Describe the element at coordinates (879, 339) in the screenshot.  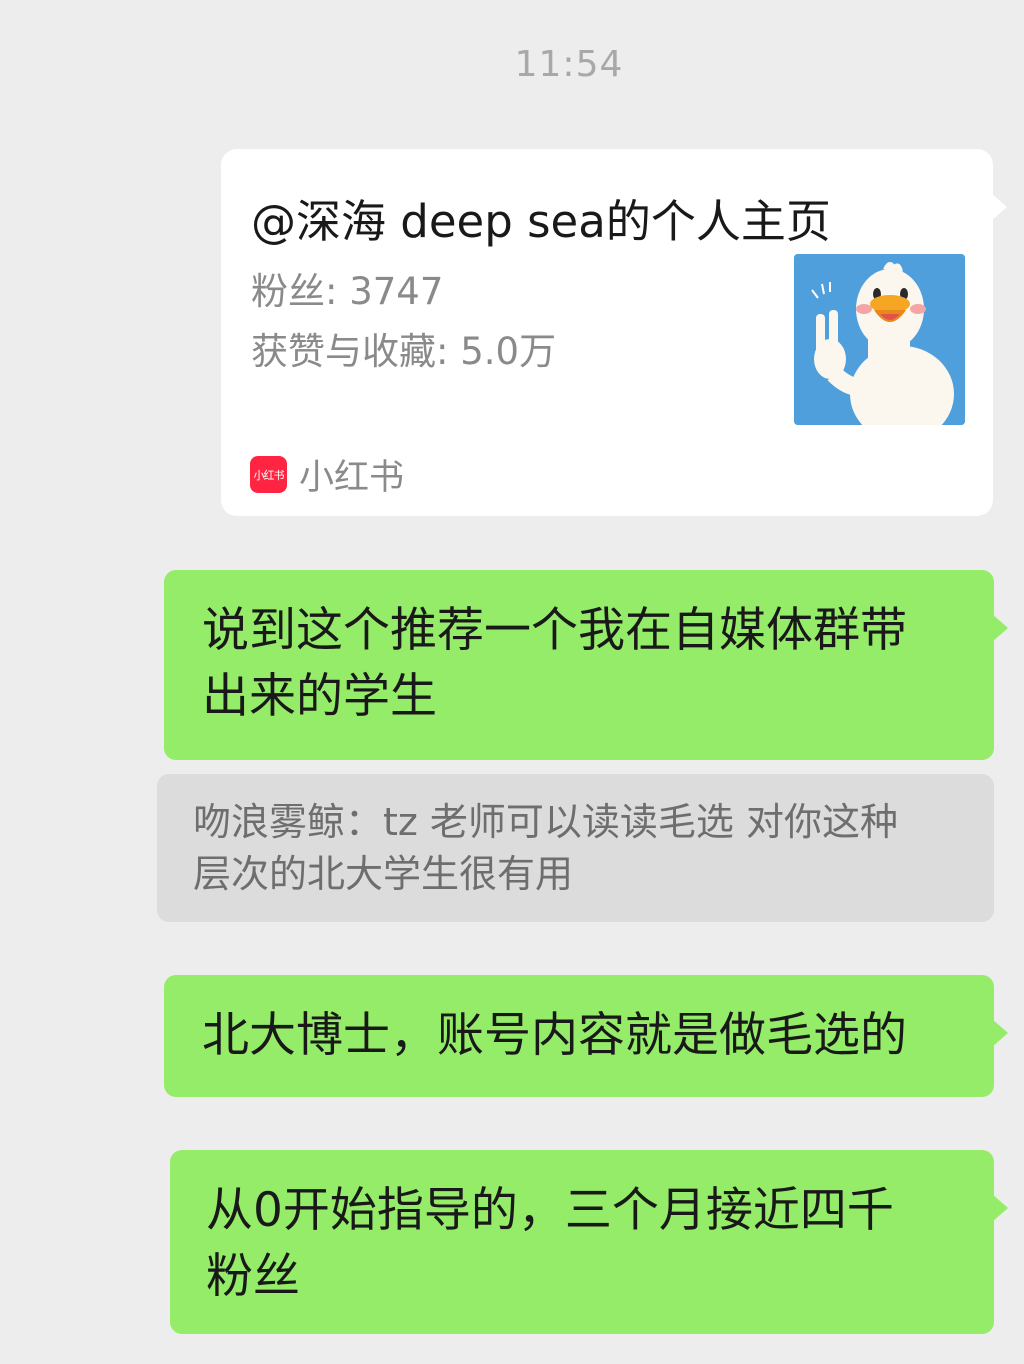
I see `duck-avatar-thumbnail` at that location.